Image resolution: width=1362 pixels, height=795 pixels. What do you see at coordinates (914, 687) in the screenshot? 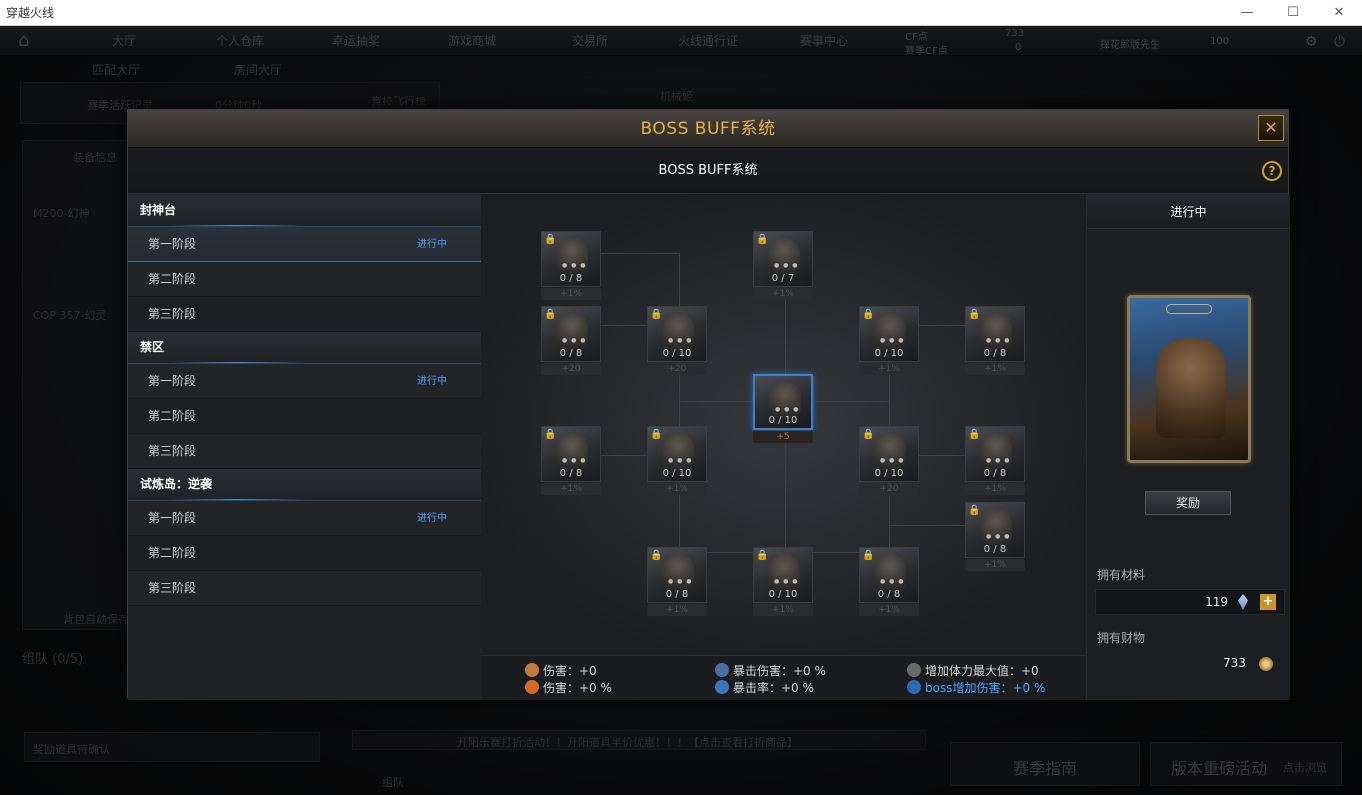
I see `boss-damage-icon` at bounding box center [914, 687].